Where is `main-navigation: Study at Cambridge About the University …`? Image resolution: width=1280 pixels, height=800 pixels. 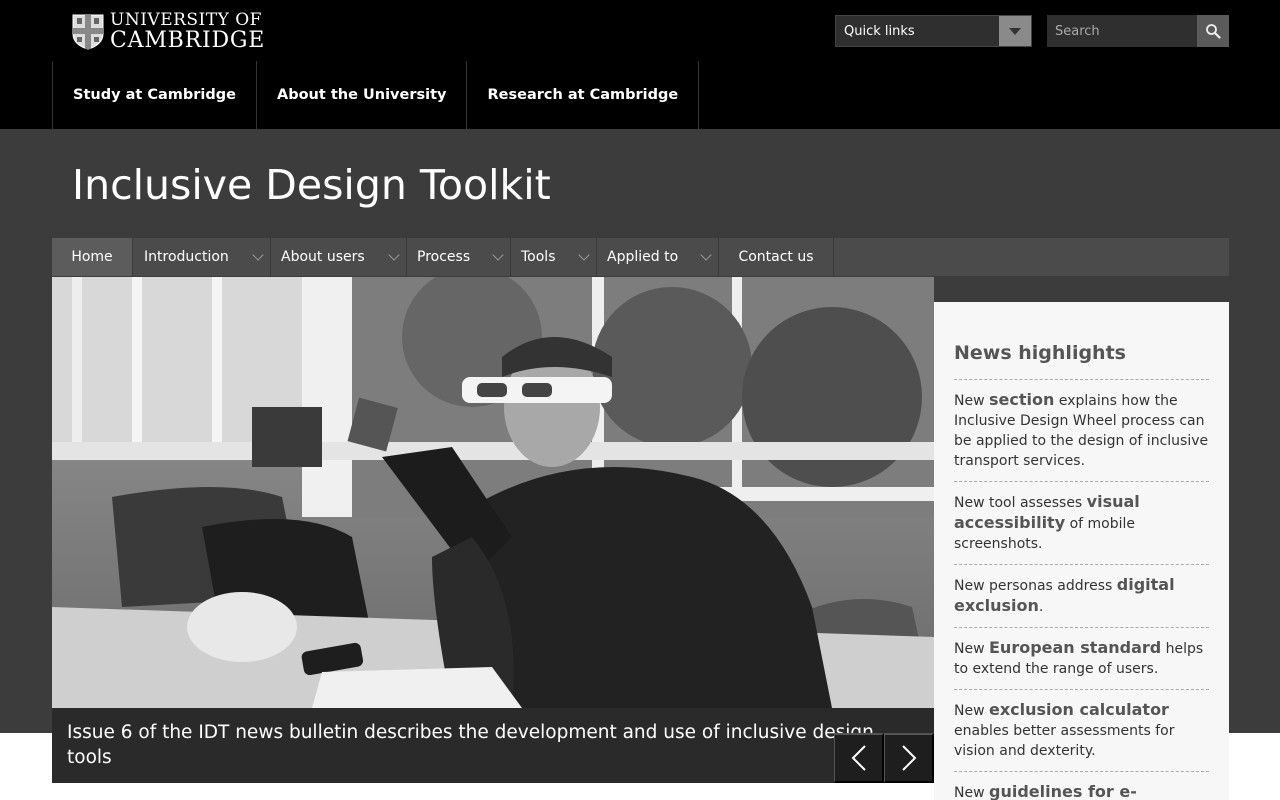 main-navigation: Study at Cambridge About the University … is located at coordinates (376, 95).